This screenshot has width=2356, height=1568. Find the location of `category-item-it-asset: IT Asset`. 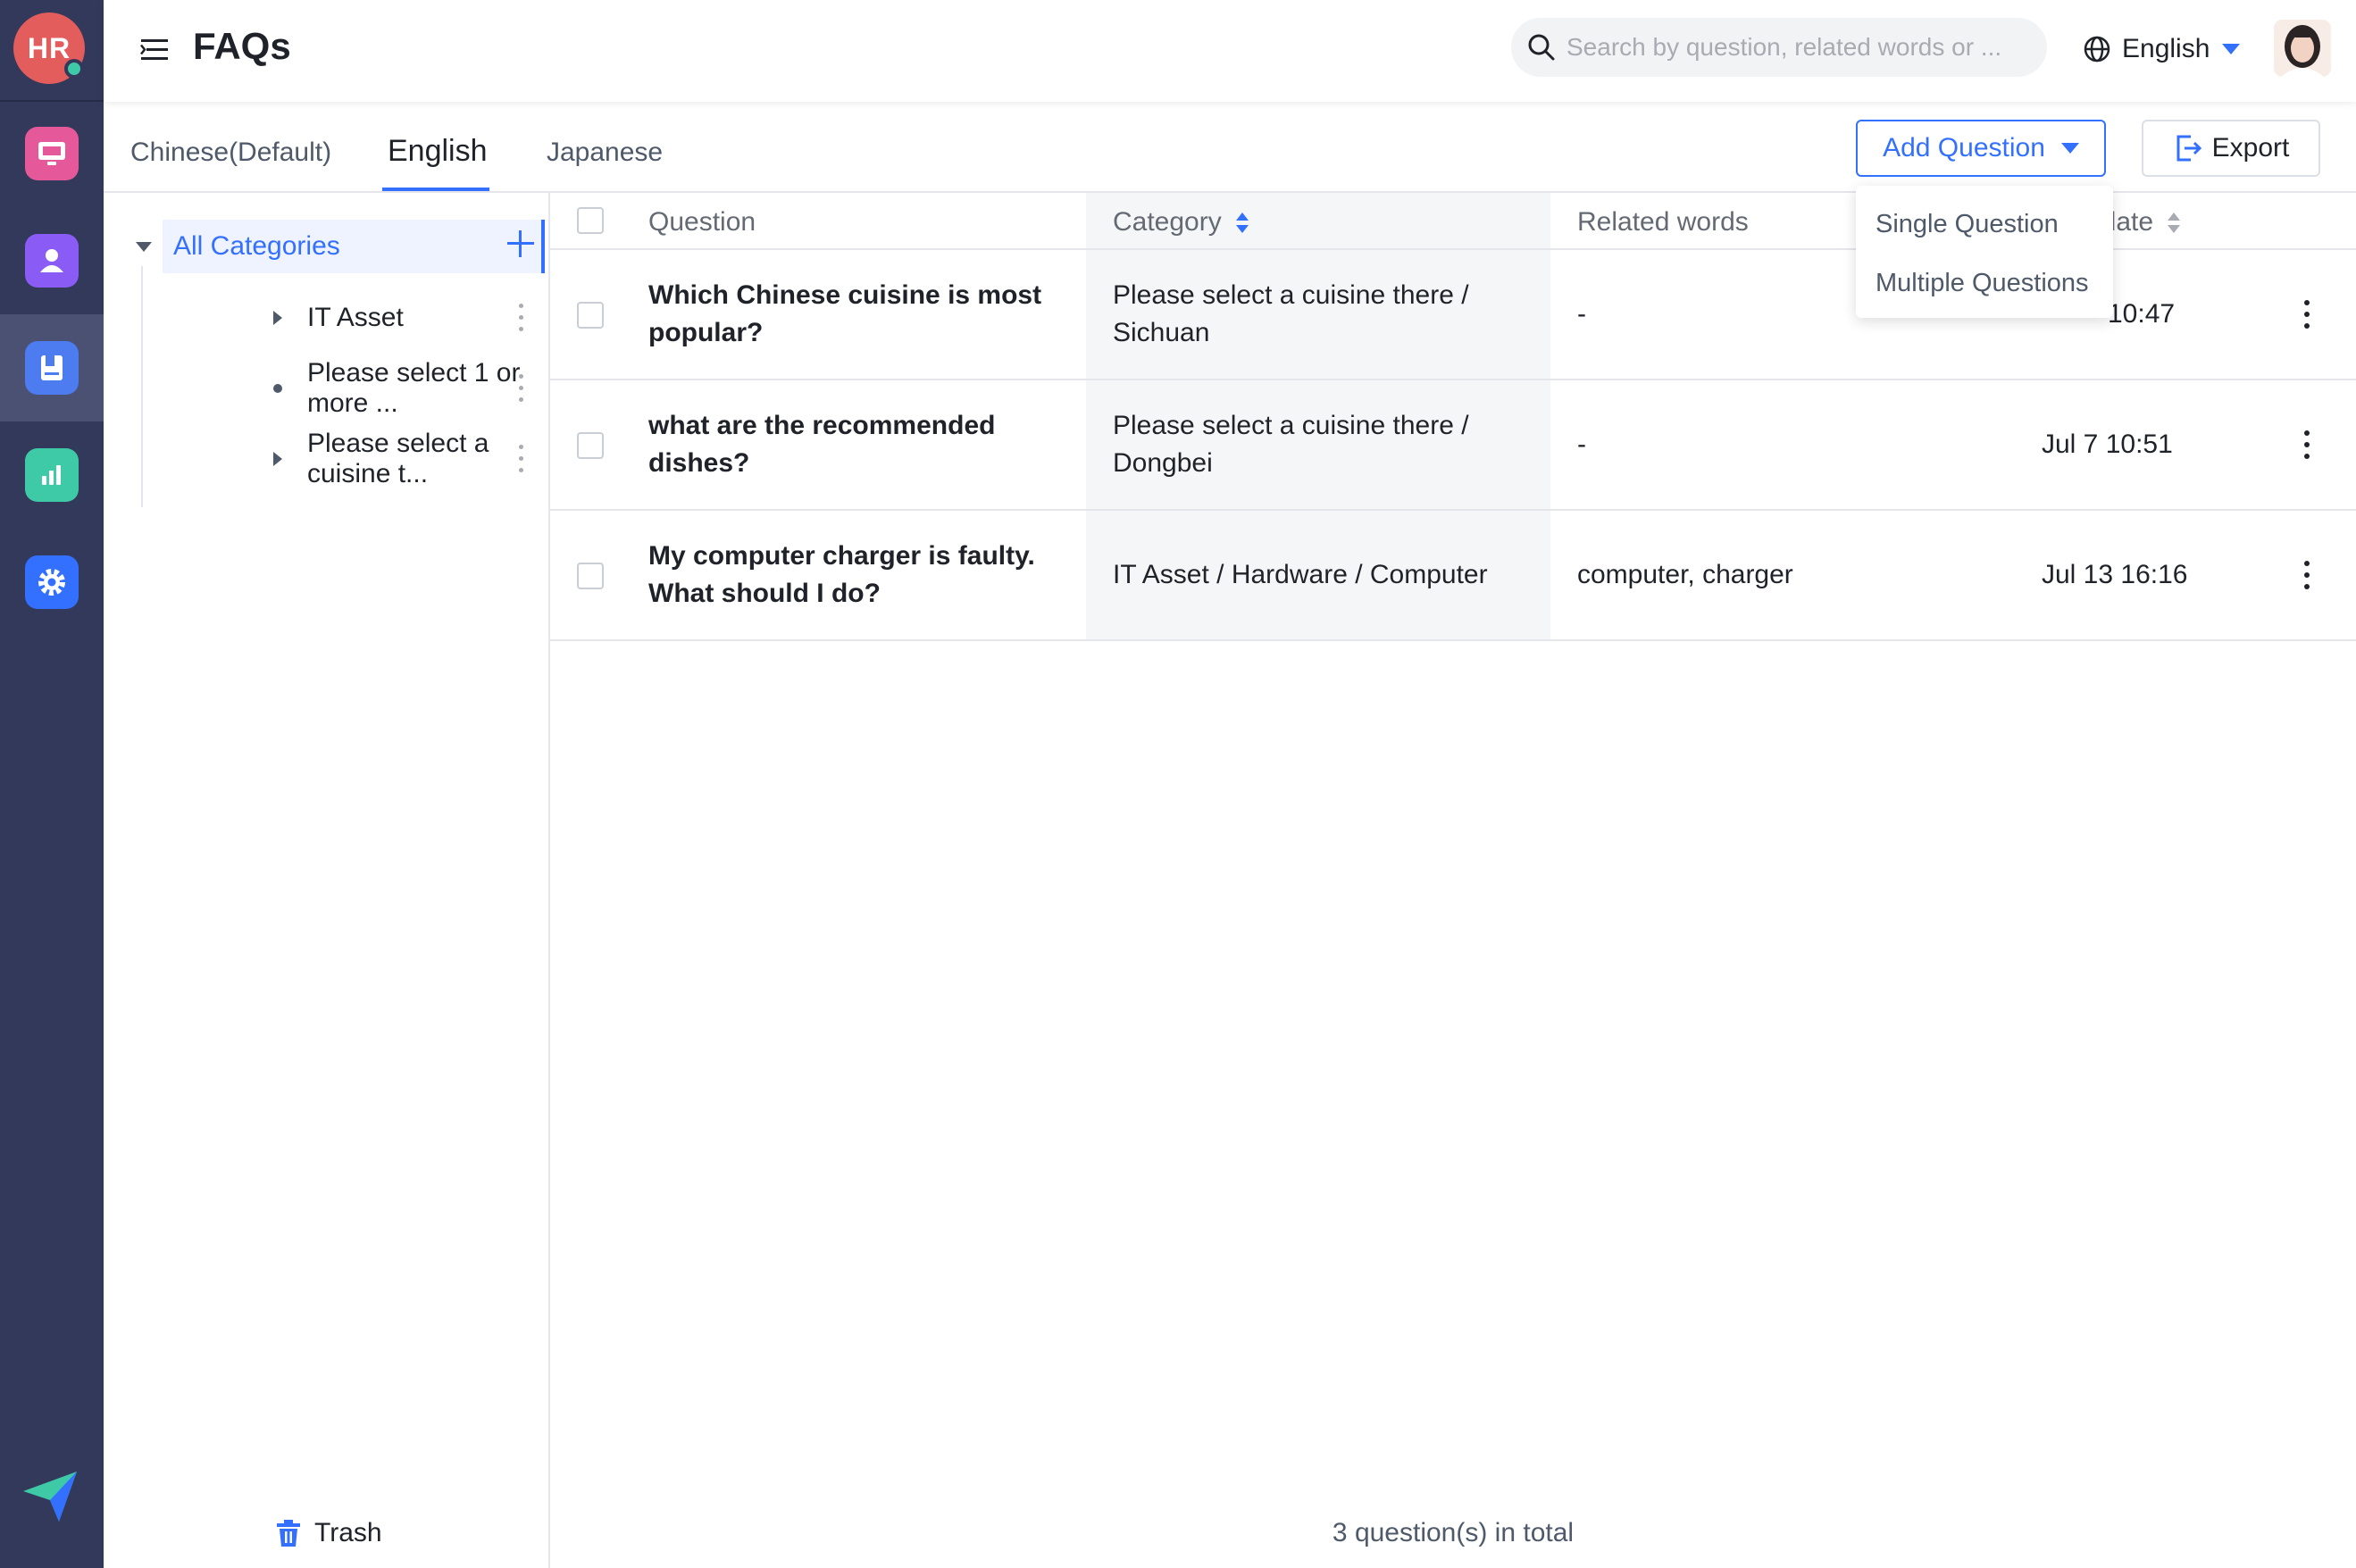

category-item-it-asset: IT Asset is located at coordinates (354, 318).